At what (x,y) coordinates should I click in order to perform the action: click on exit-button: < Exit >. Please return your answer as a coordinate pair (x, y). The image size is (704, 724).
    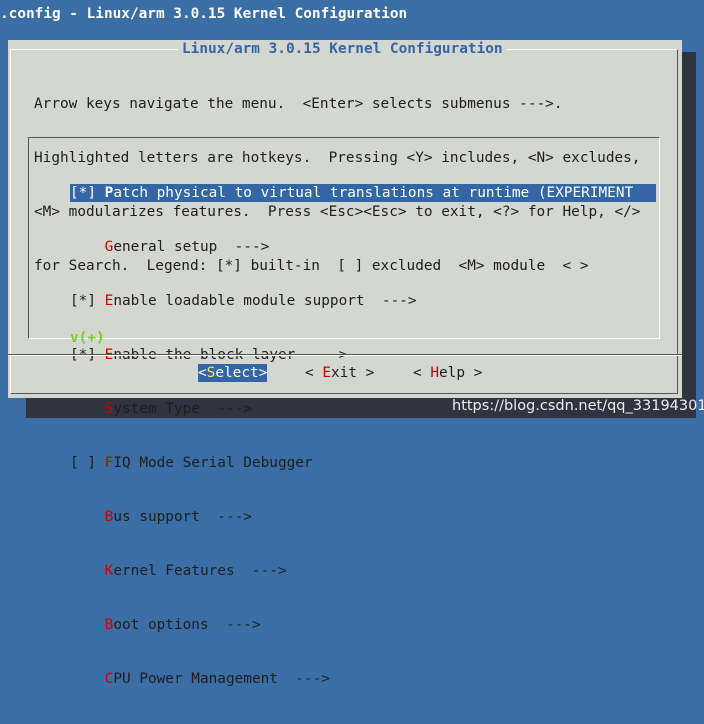
    Looking at the image, I should click on (339, 373).